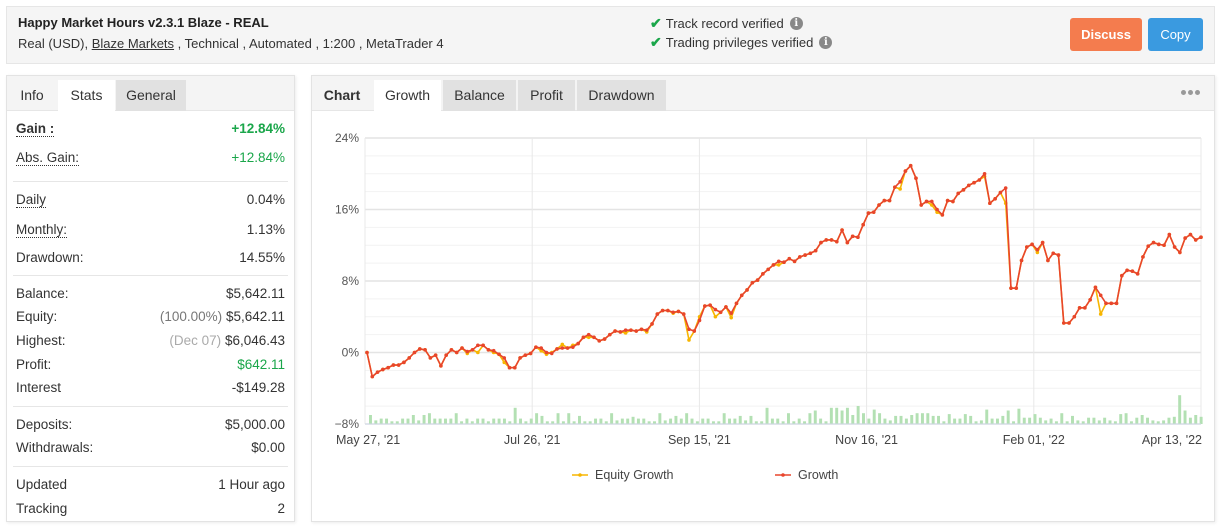  What do you see at coordinates (268, 447) in the screenshot?
I see `stat-value: $0.00` at bounding box center [268, 447].